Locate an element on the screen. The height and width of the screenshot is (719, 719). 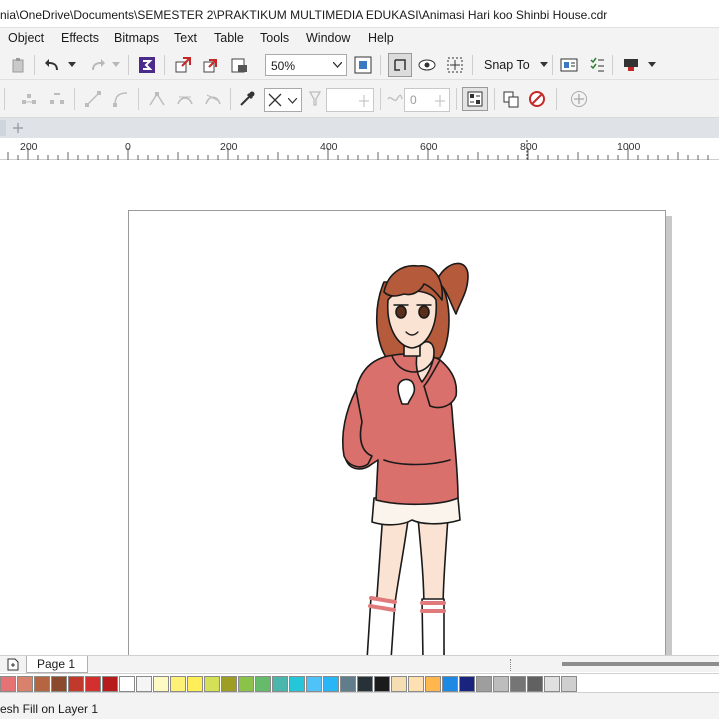
ruler-ticks is located at coordinates (358, 150).